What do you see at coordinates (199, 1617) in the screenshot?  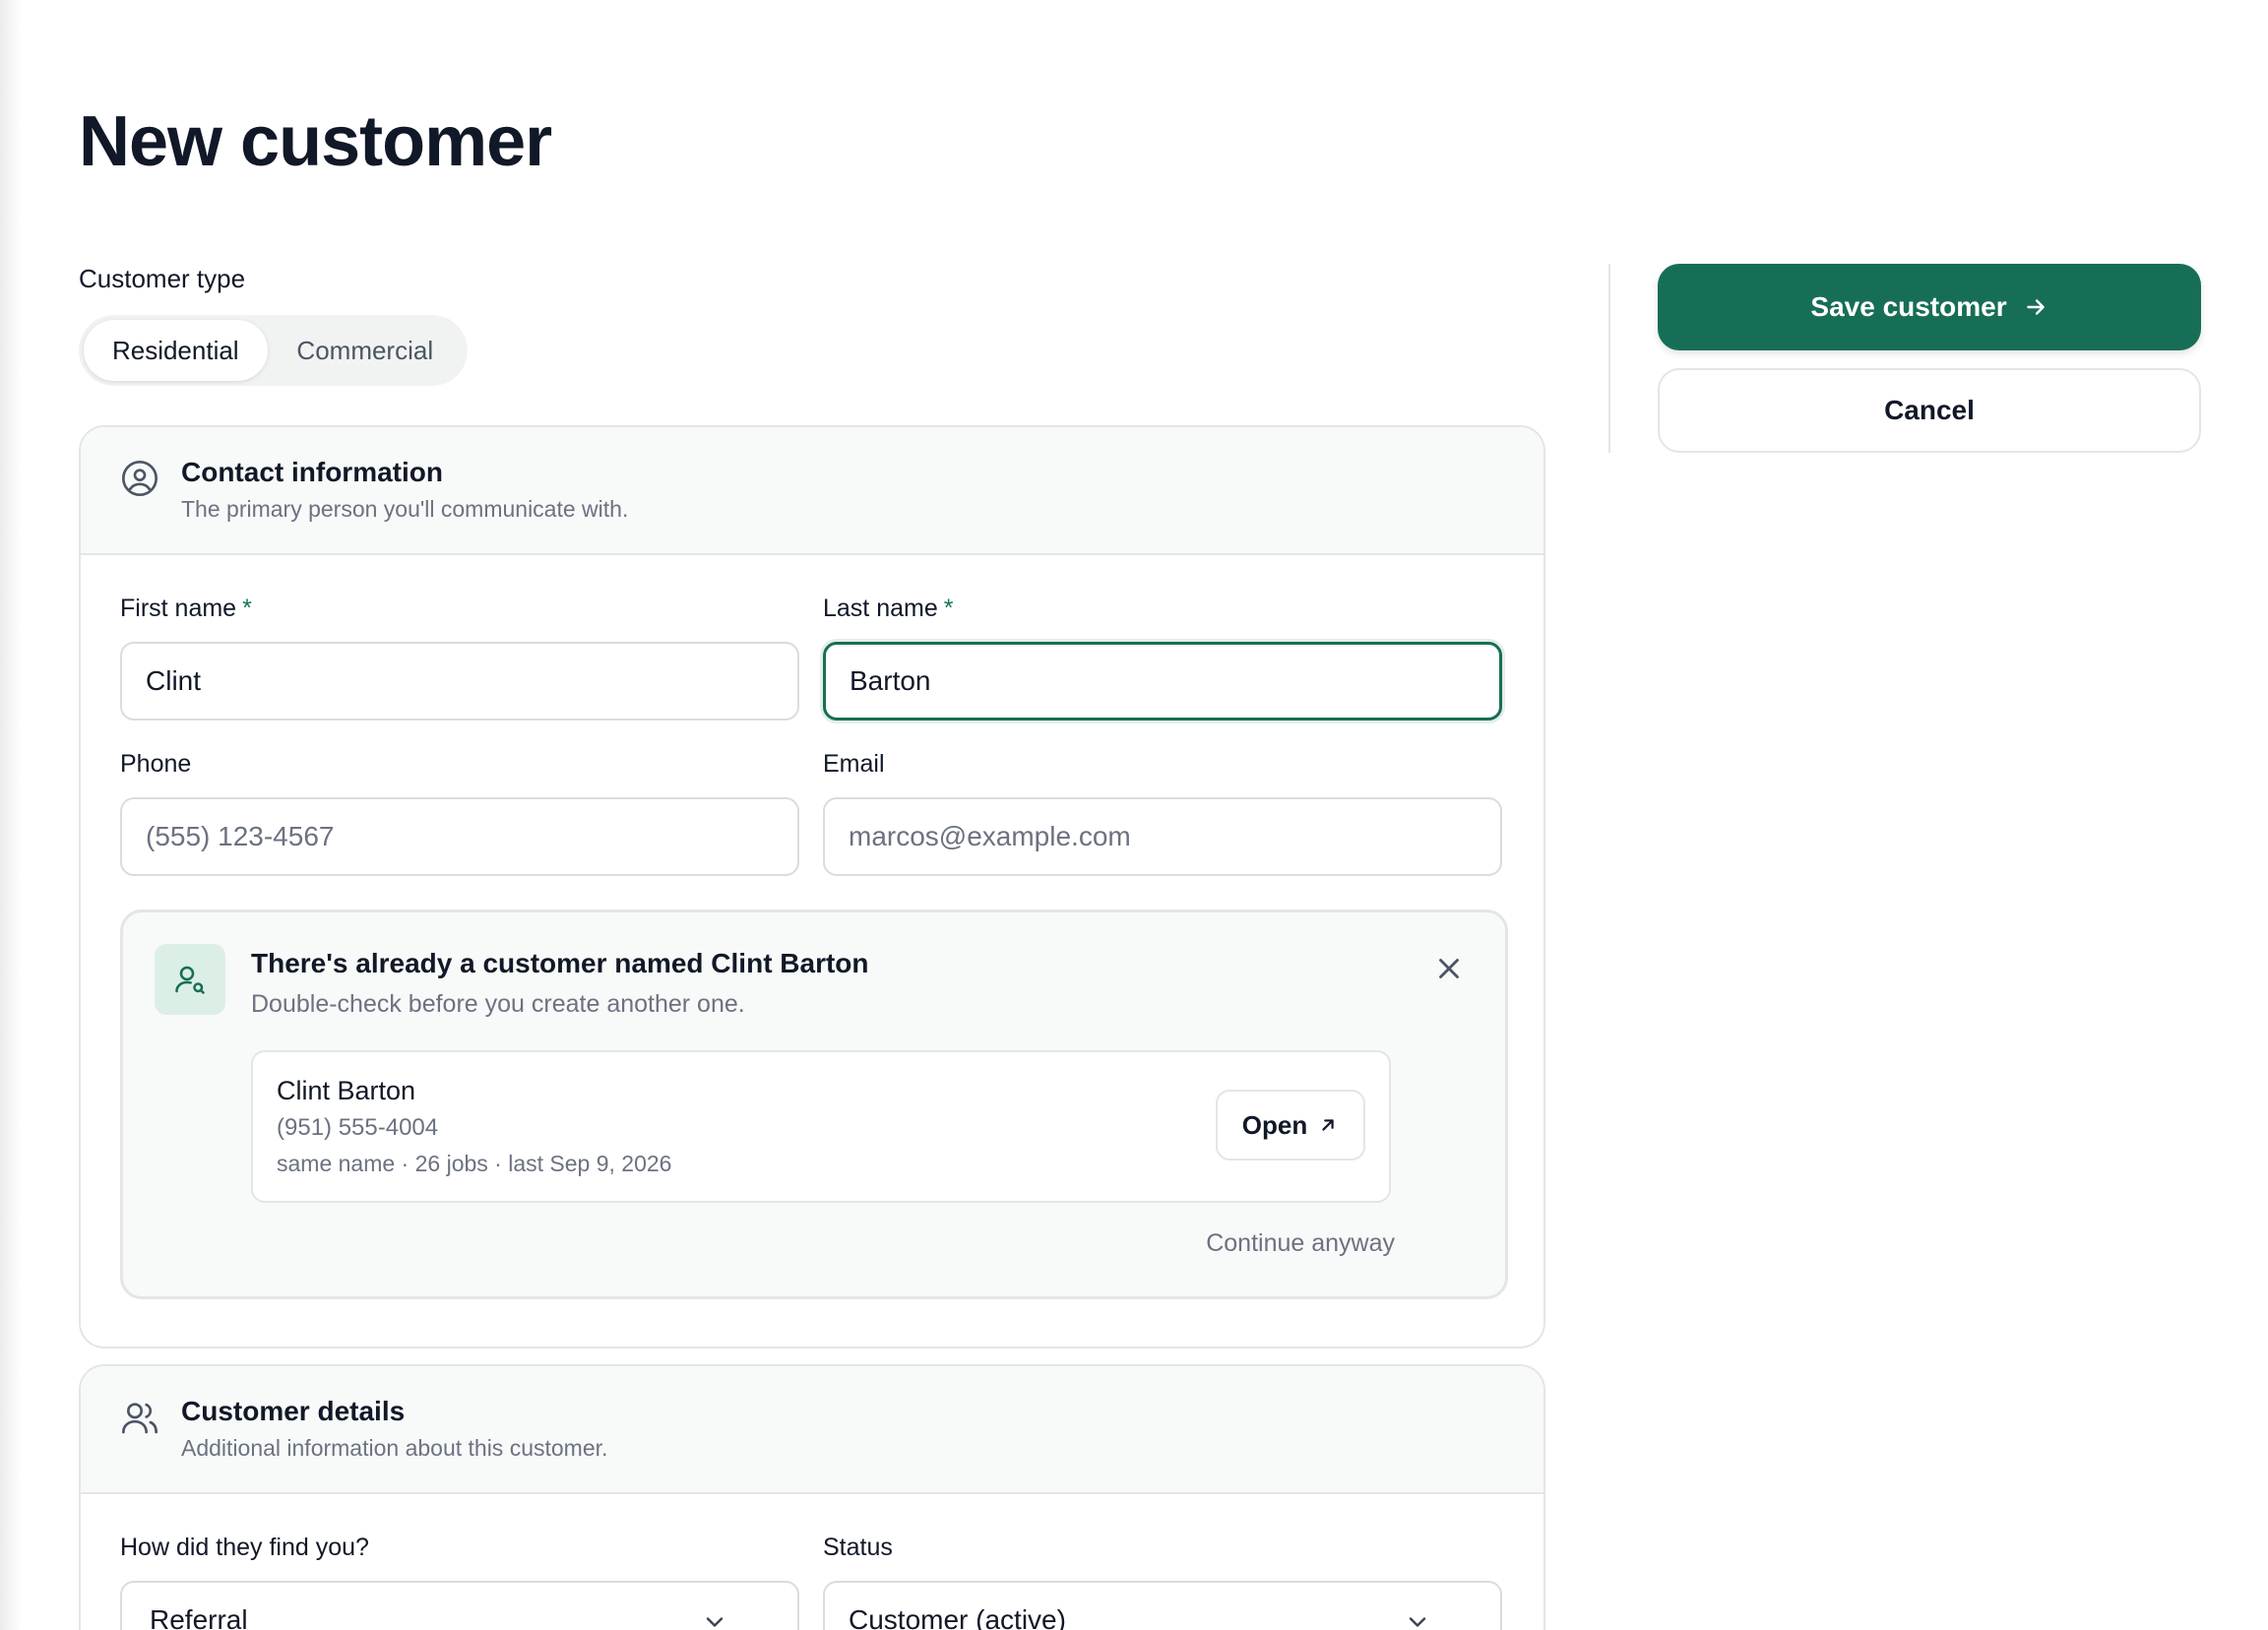 I see `source-value: Referral` at bounding box center [199, 1617].